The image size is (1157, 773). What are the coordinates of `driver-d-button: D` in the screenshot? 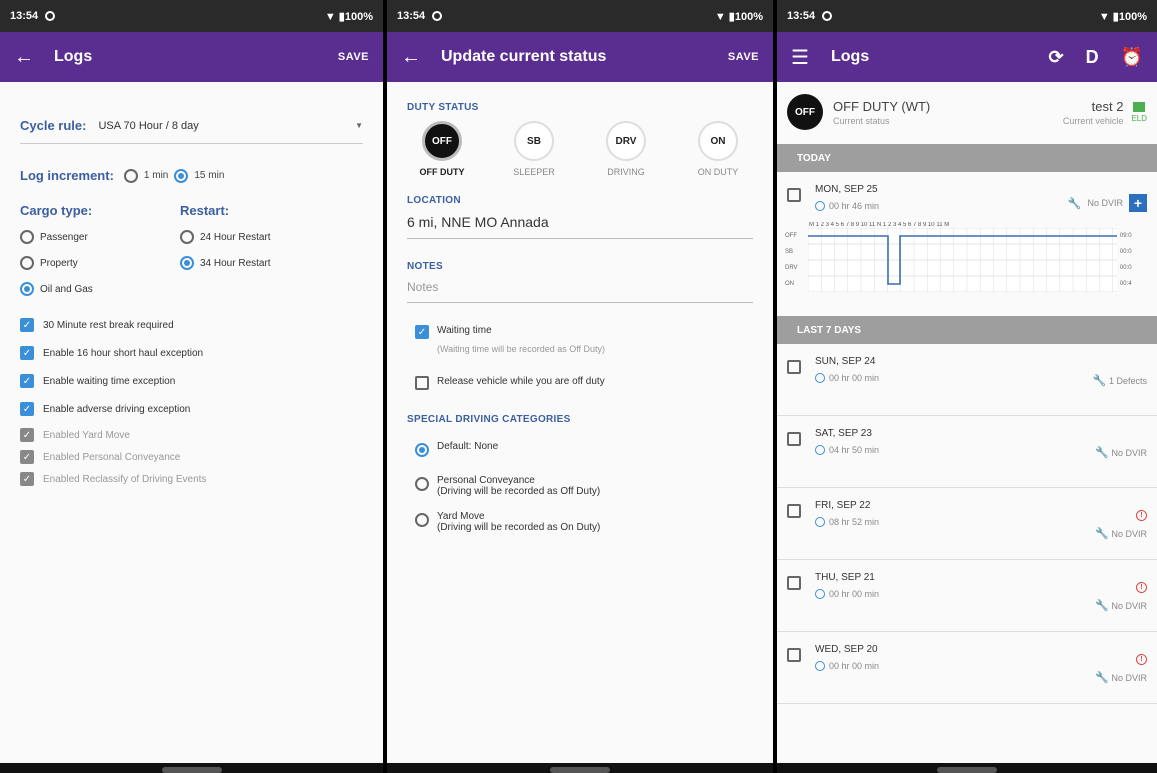 It's located at (1092, 57).